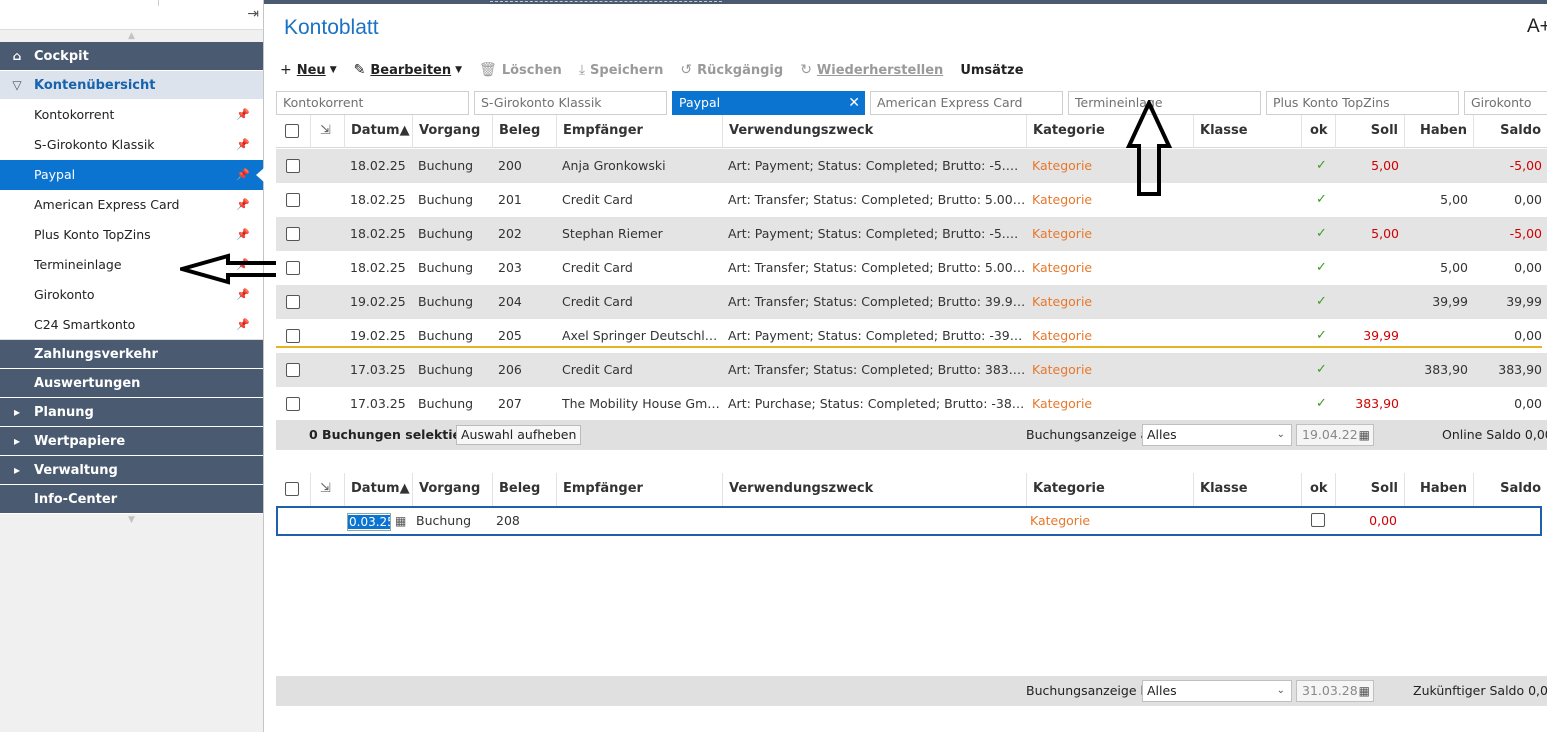 Image resolution: width=1547 pixels, height=732 pixels. What do you see at coordinates (966, 103) in the screenshot?
I see `tab-amex: American Express Card` at bounding box center [966, 103].